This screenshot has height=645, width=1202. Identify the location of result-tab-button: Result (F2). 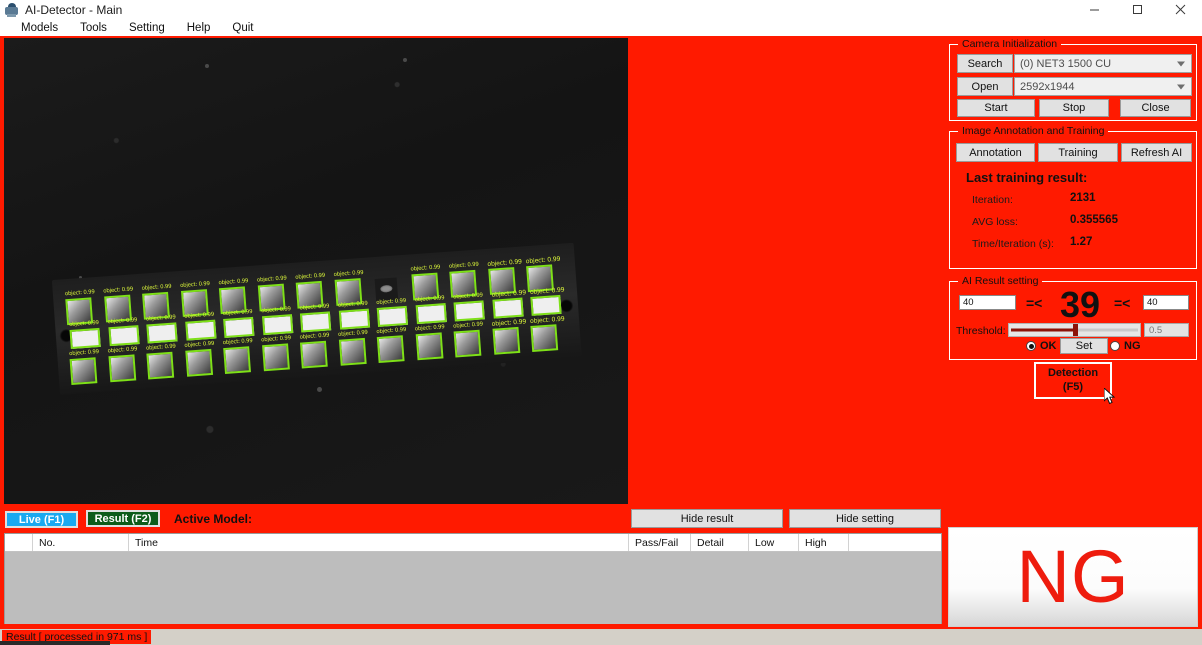
(123, 518).